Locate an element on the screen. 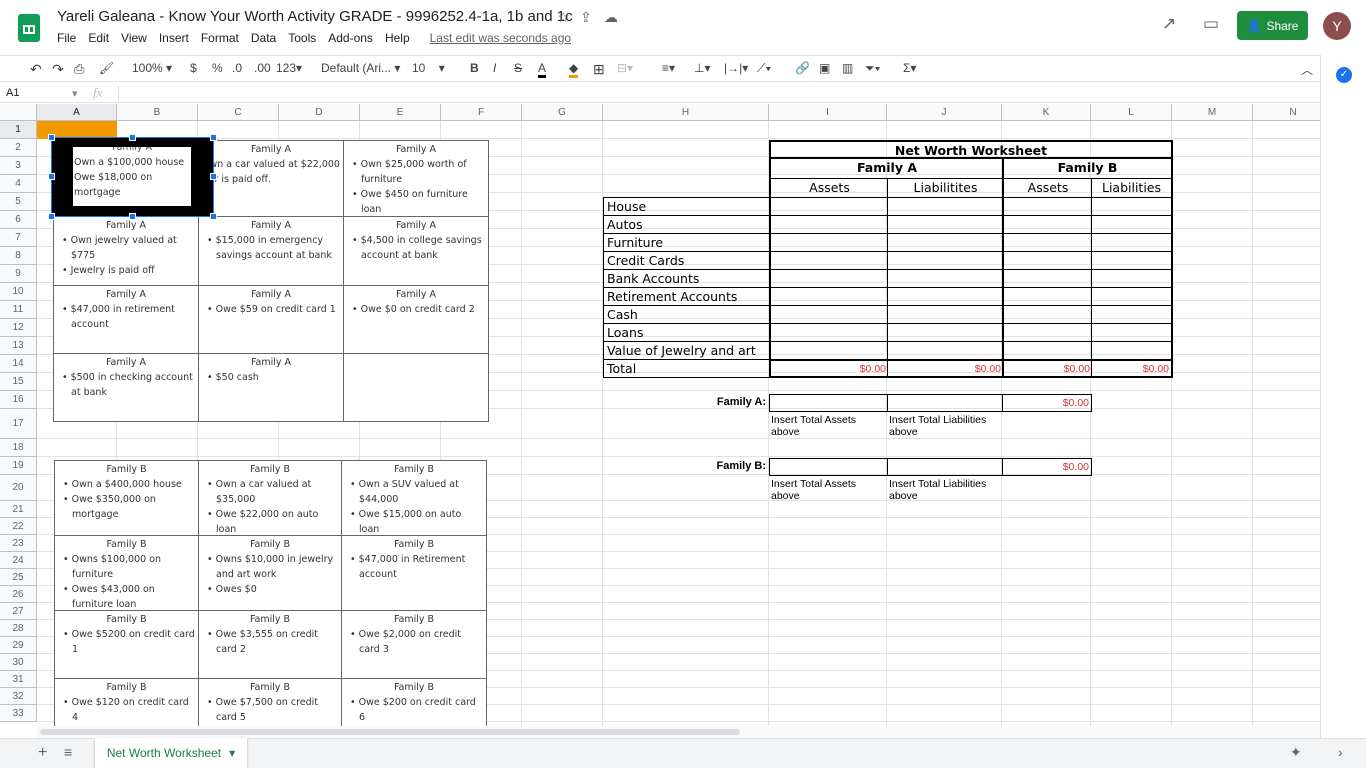  row-header-2: 2 is located at coordinates (18, 148).